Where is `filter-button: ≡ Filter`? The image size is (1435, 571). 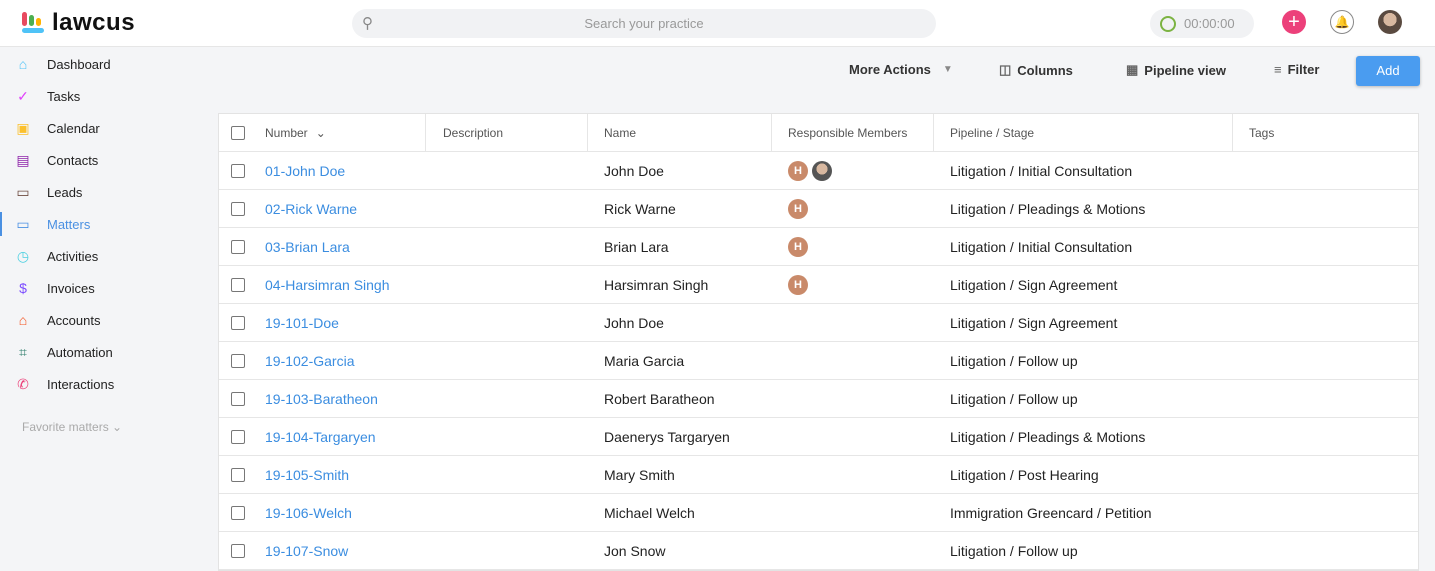
filter-button: ≡ Filter is located at coordinates (1296, 69).